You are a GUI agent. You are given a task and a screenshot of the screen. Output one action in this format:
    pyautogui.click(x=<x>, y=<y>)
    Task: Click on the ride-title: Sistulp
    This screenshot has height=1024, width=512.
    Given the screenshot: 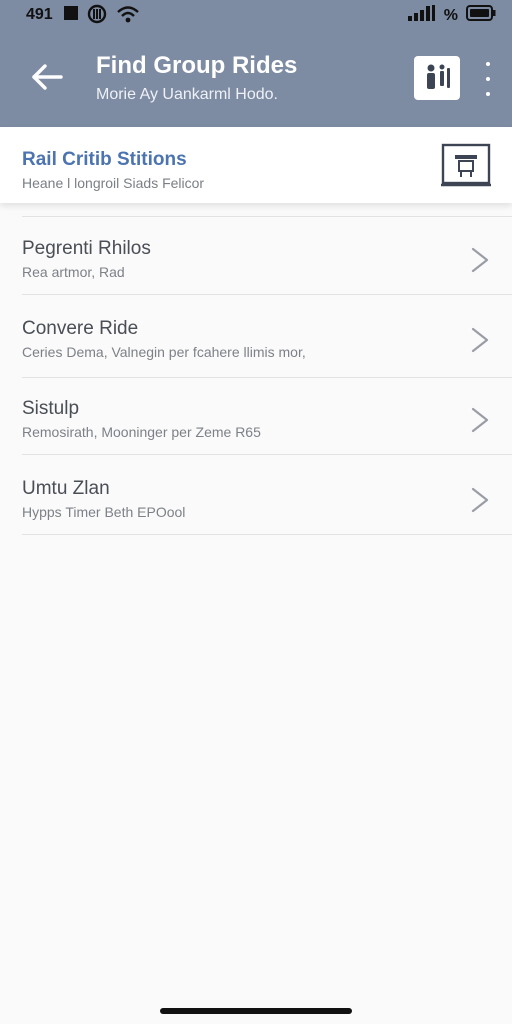 What is the action you would take?
    pyautogui.click(x=51, y=408)
    